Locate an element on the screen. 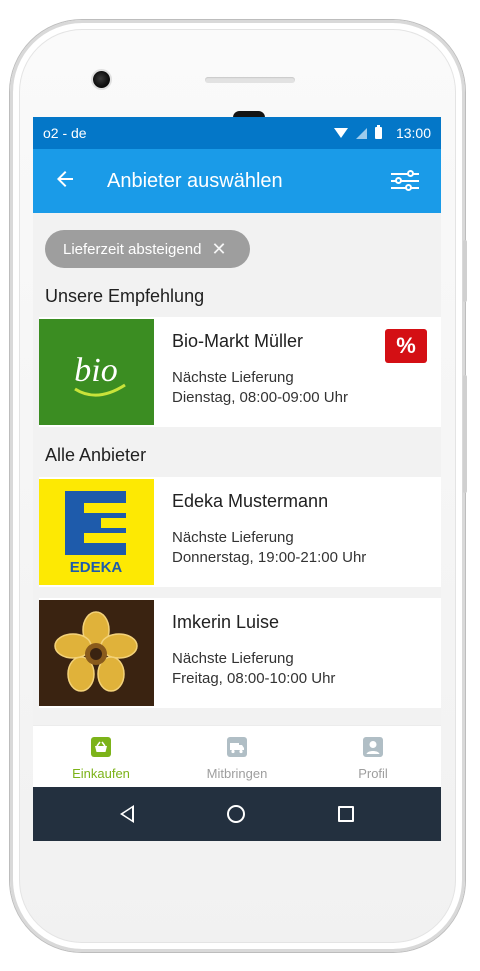  page-title: Anbieter auswählen is located at coordinates (195, 180).